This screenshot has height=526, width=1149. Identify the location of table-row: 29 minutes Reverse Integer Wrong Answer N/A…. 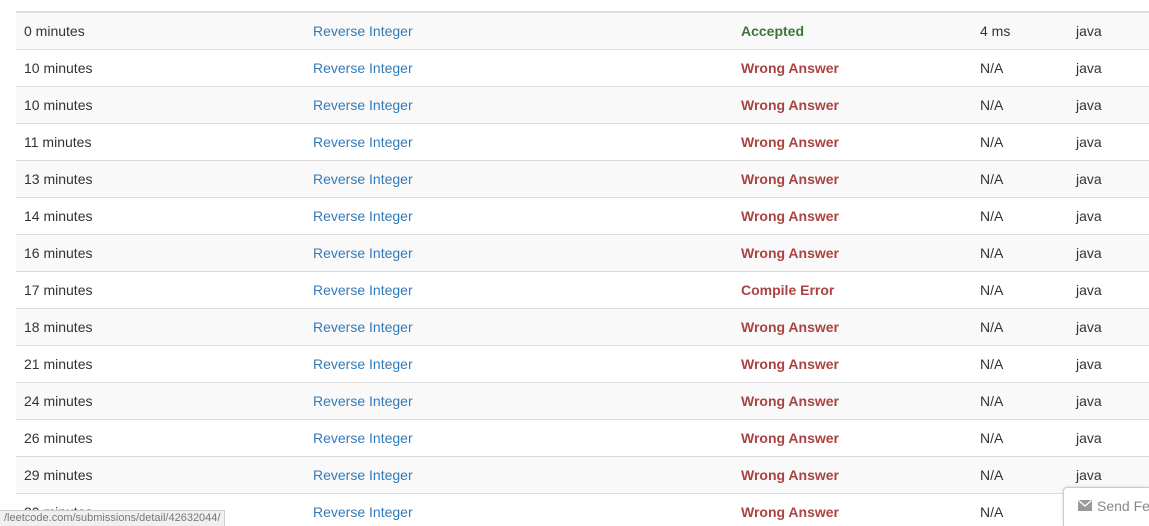
(582, 475).